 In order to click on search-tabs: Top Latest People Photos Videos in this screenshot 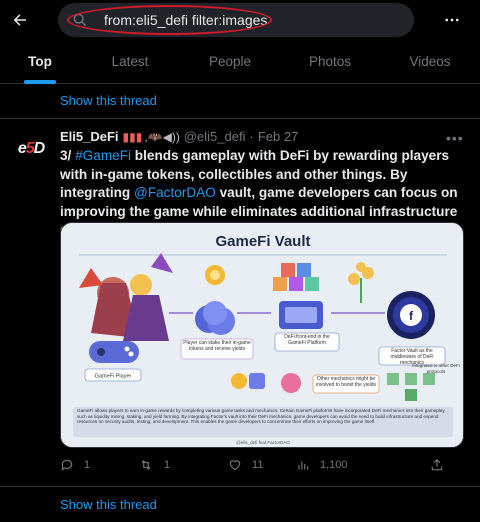, I will do `click(240, 62)`.